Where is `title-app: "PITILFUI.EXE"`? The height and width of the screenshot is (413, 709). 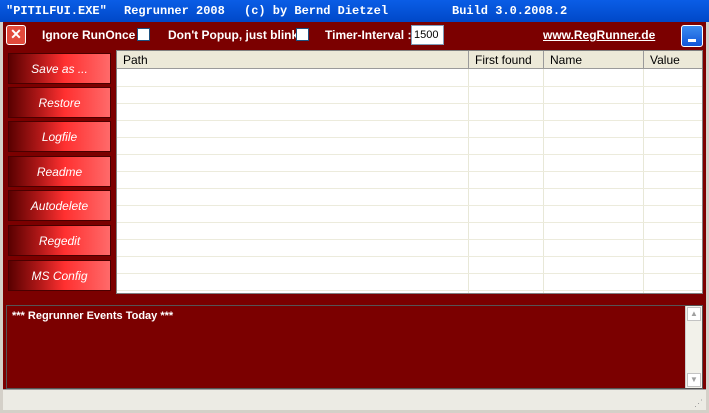 title-app: "PITILFUI.EXE" is located at coordinates (56, 11).